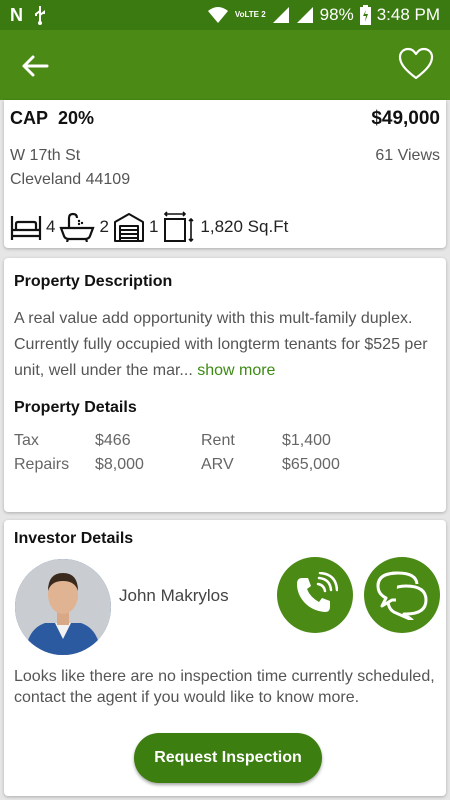 The image size is (450, 800). What do you see at coordinates (113, 440) in the screenshot?
I see `detail-value: $466` at bounding box center [113, 440].